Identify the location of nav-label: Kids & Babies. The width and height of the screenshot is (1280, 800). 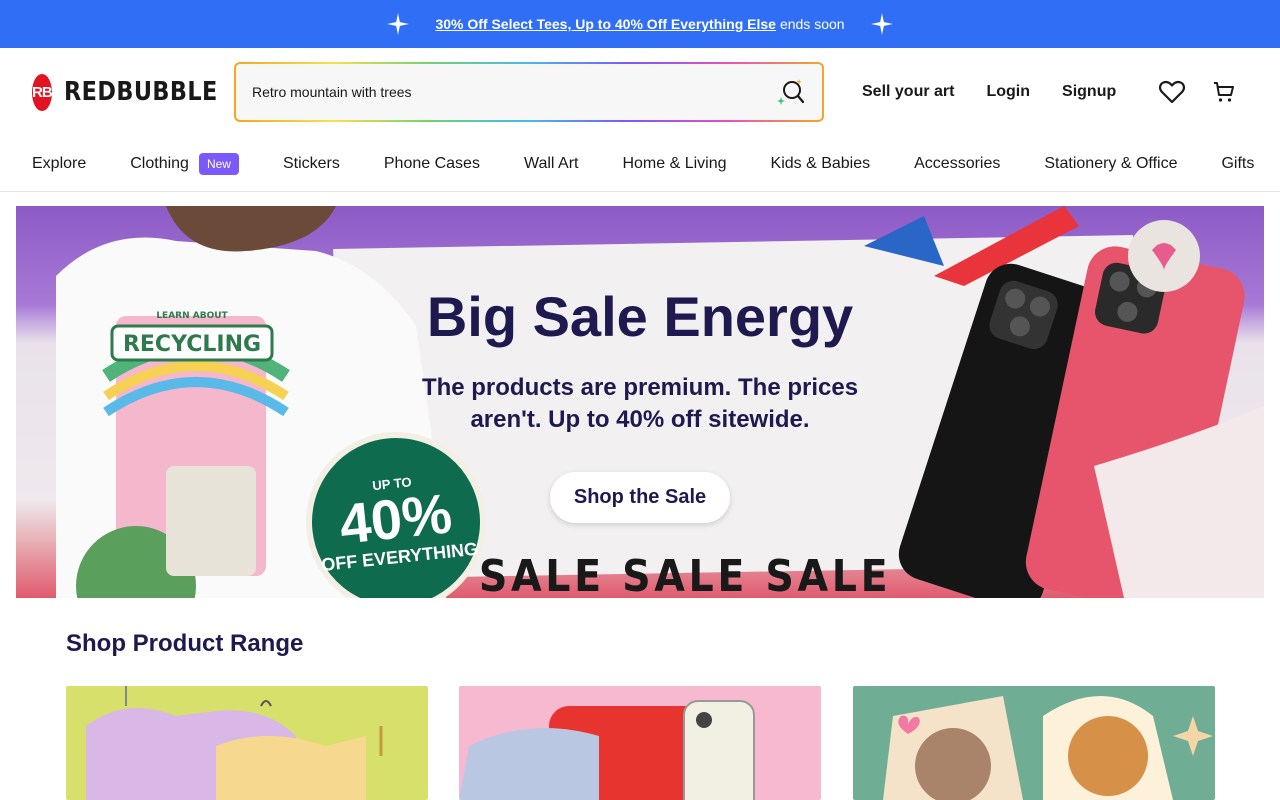
(820, 163).